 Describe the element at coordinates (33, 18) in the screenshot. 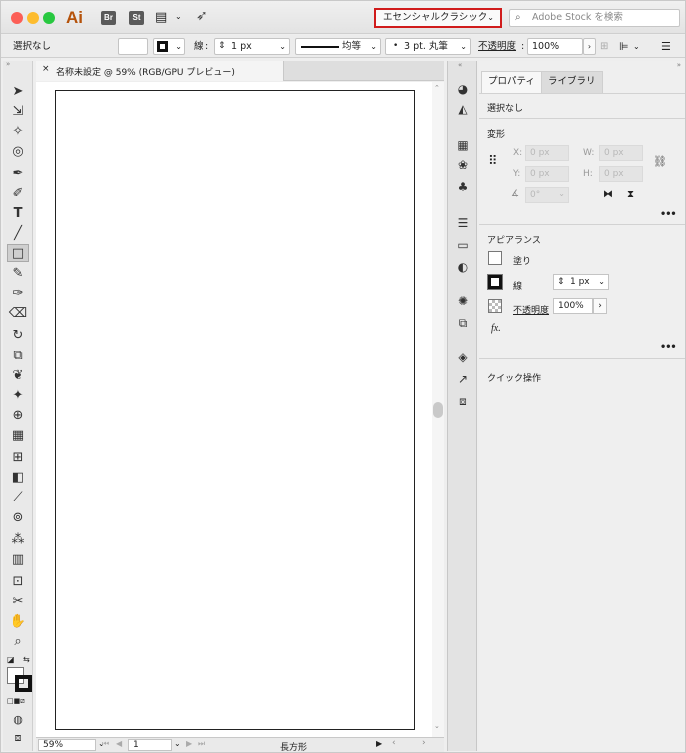

I see `minimize-window-button` at that location.